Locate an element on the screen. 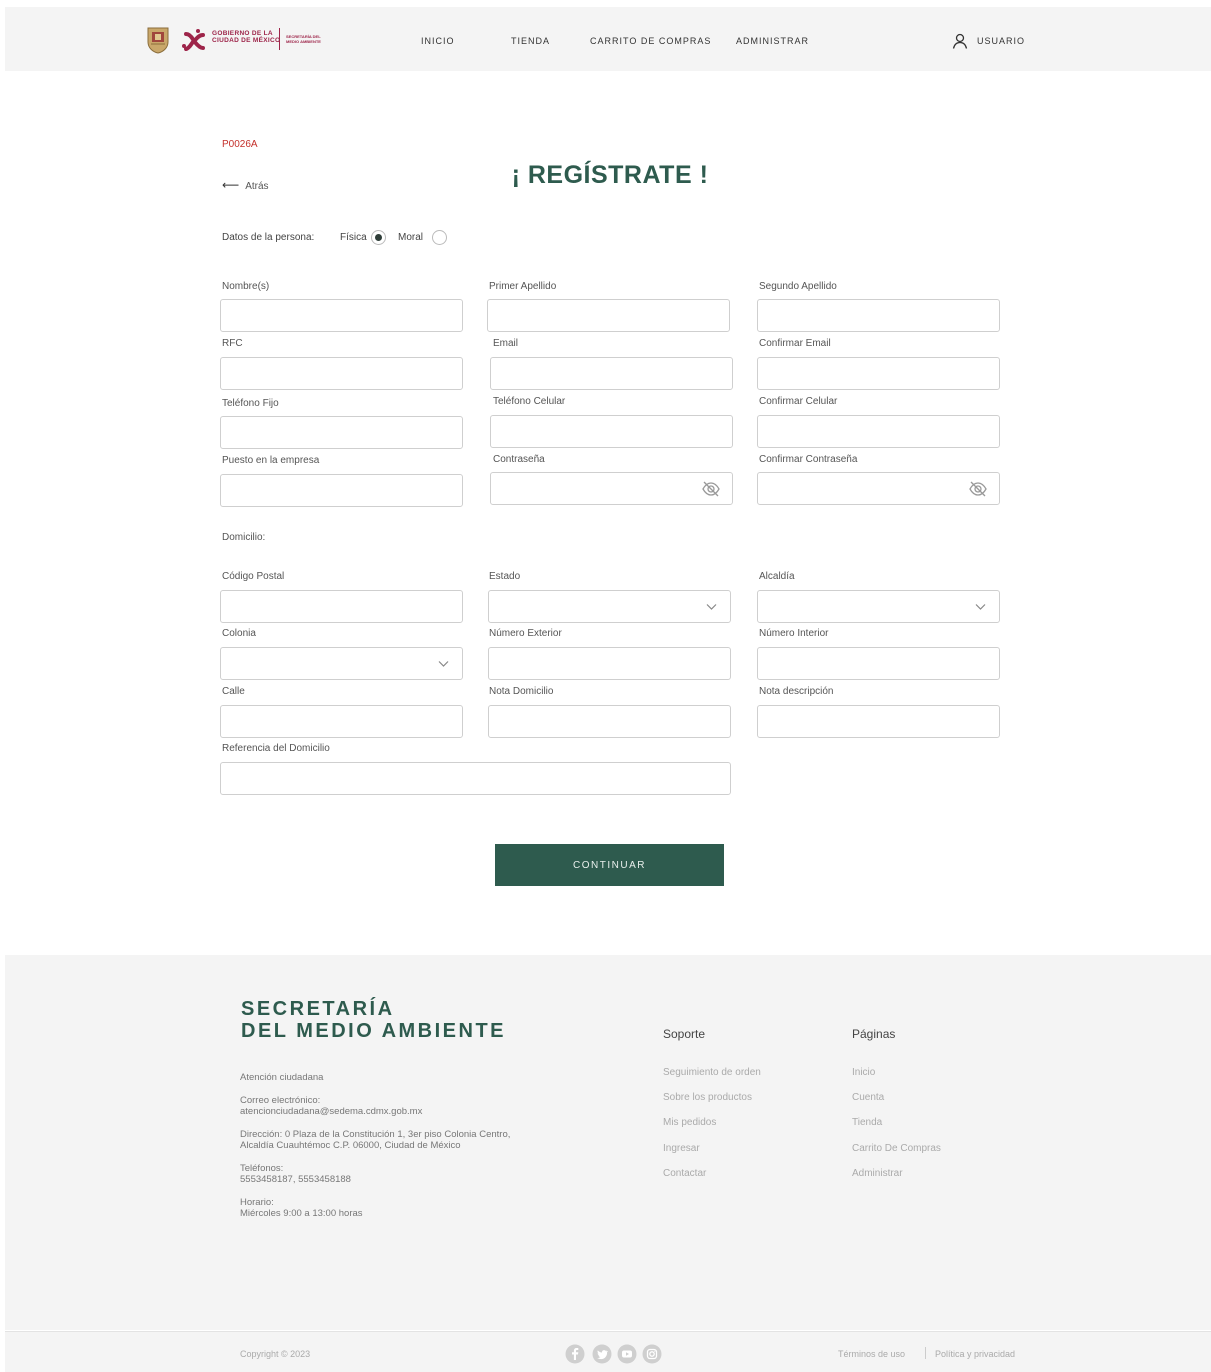 The height and width of the screenshot is (1372, 1211). paginas-title: Páginas is located at coordinates (874, 1034).